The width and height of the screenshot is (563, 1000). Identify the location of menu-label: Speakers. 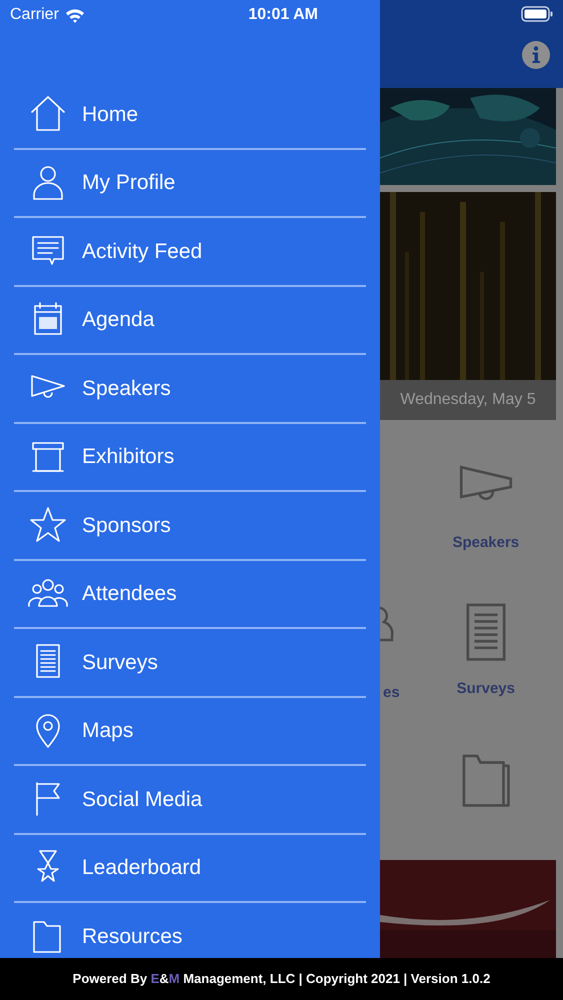
(126, 389).